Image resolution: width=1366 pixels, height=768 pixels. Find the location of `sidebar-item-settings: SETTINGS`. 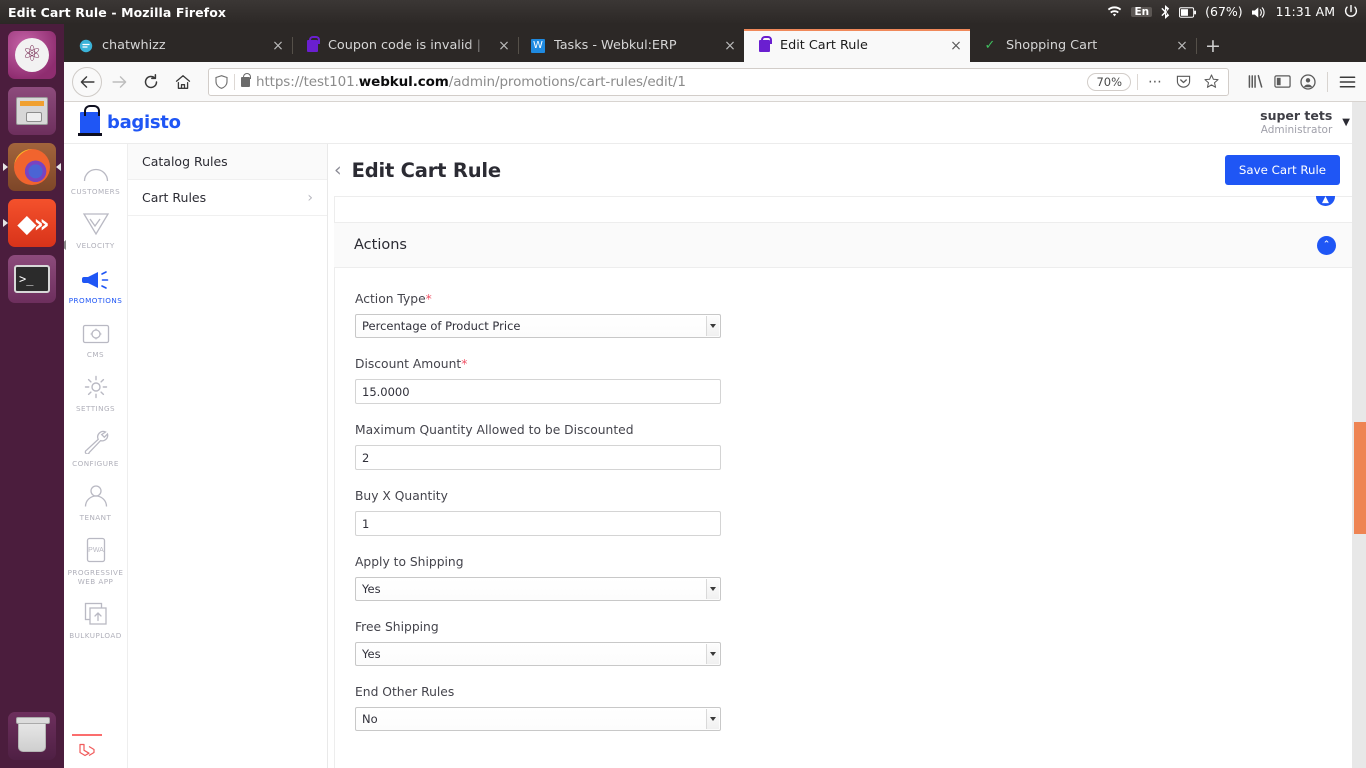

sidebar-item-settings: SETTINGS is located at coordinates (95, 392).